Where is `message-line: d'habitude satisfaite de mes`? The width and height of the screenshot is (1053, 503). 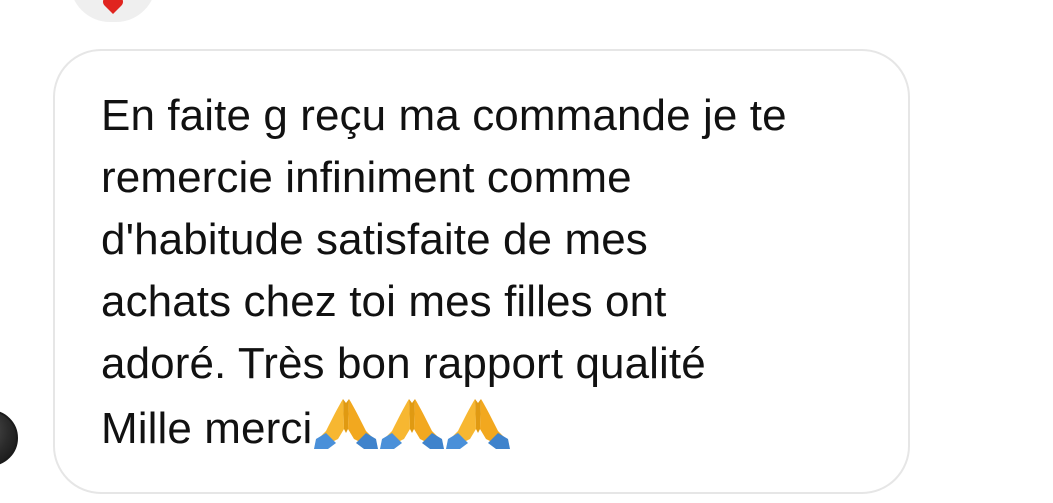 message-line: d'habitude satisfaite de mes is located at coordinates (374, 239).